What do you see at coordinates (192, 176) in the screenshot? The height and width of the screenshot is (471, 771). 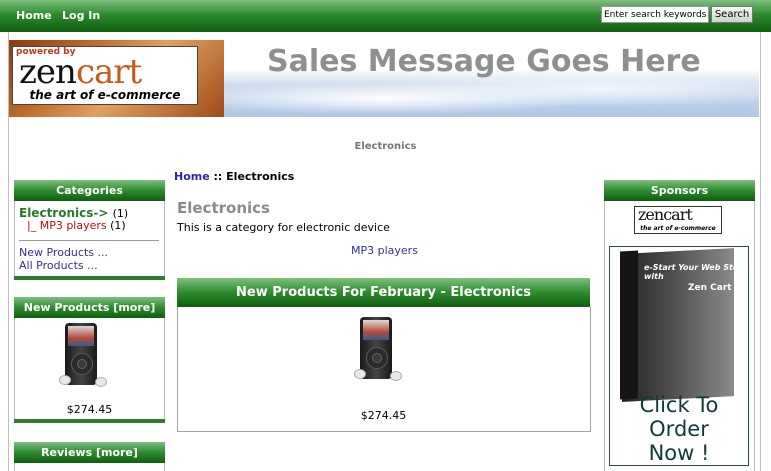 I see `breadcrumb-home-link: Home` at bounding box center [192, 176].